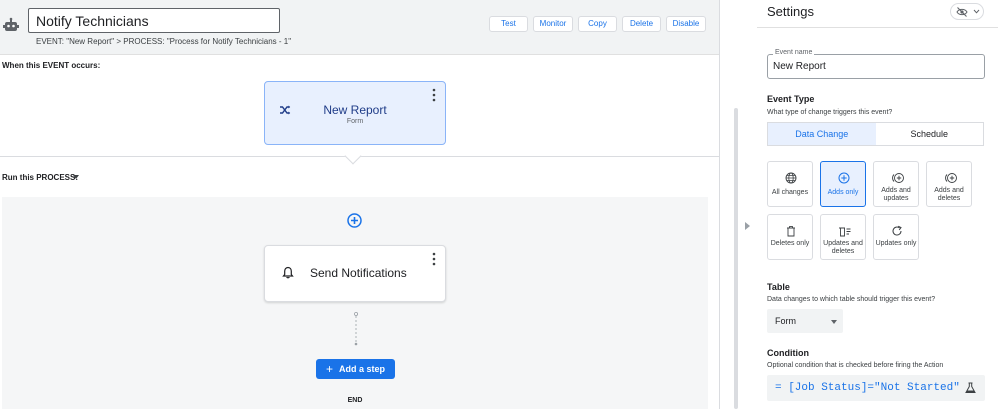 The image size is (998, 409). What do you see at coordinates (896, 237) in the screenshot?
I see `option-updates-only: Updates only` at bounding box center [896, 237].